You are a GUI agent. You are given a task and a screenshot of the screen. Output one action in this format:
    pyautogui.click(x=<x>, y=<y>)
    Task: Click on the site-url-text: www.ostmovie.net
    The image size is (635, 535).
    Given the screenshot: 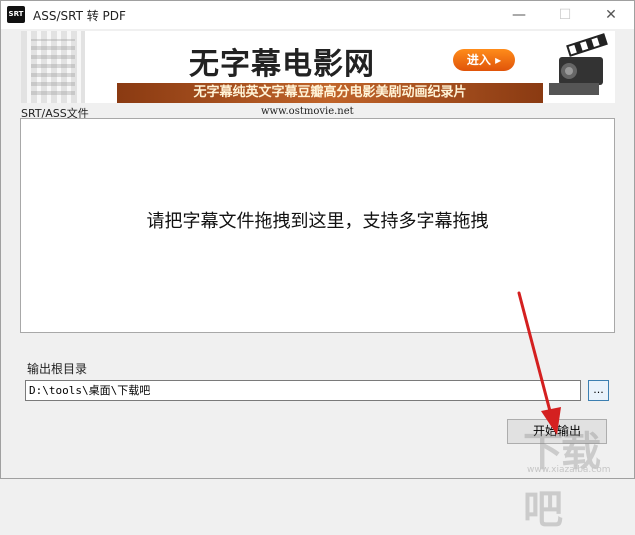 What is the action you would take?
    pyautogui.click(x=307, y=111)
    